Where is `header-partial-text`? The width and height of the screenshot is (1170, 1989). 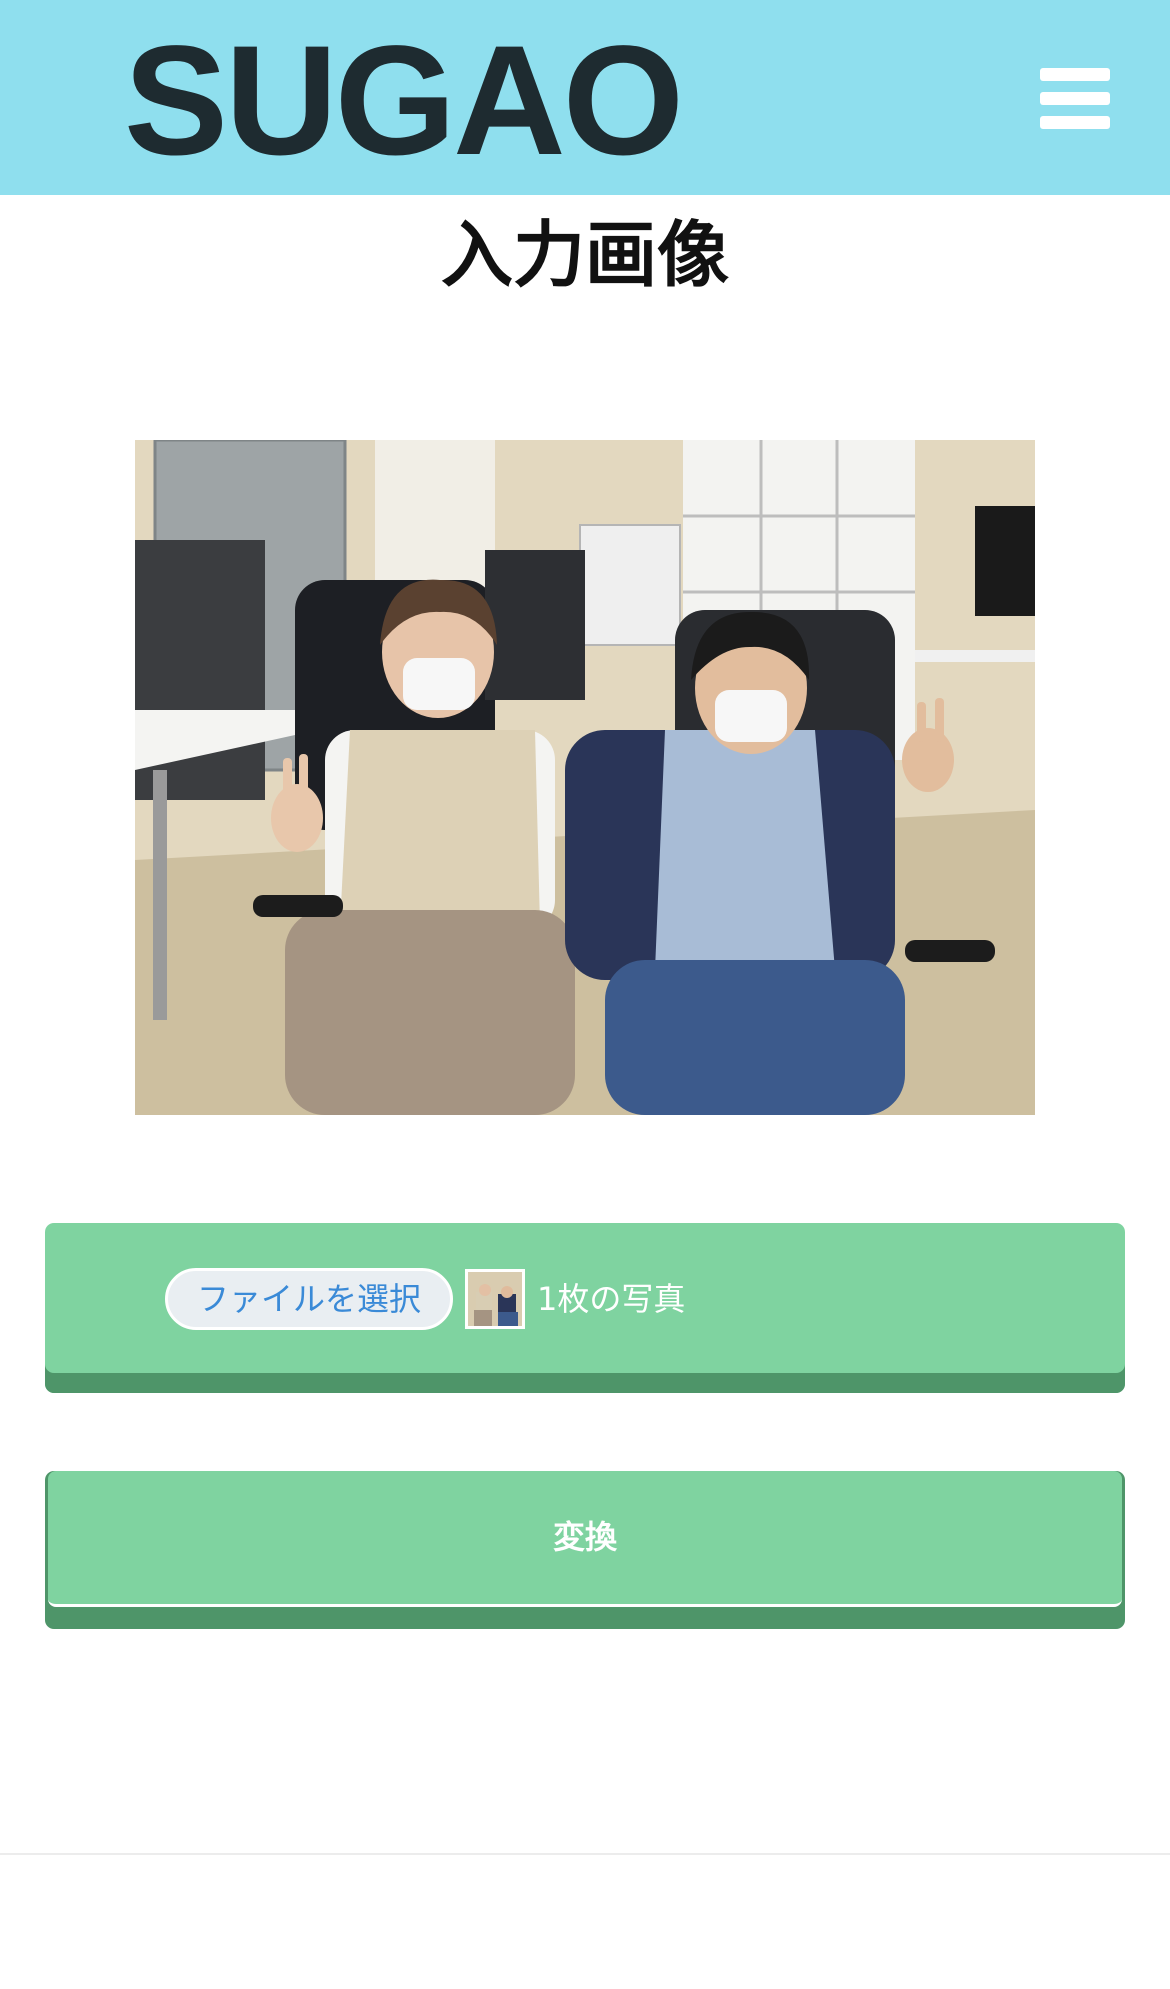 header-partial-text is located at coordinates (585, 1).